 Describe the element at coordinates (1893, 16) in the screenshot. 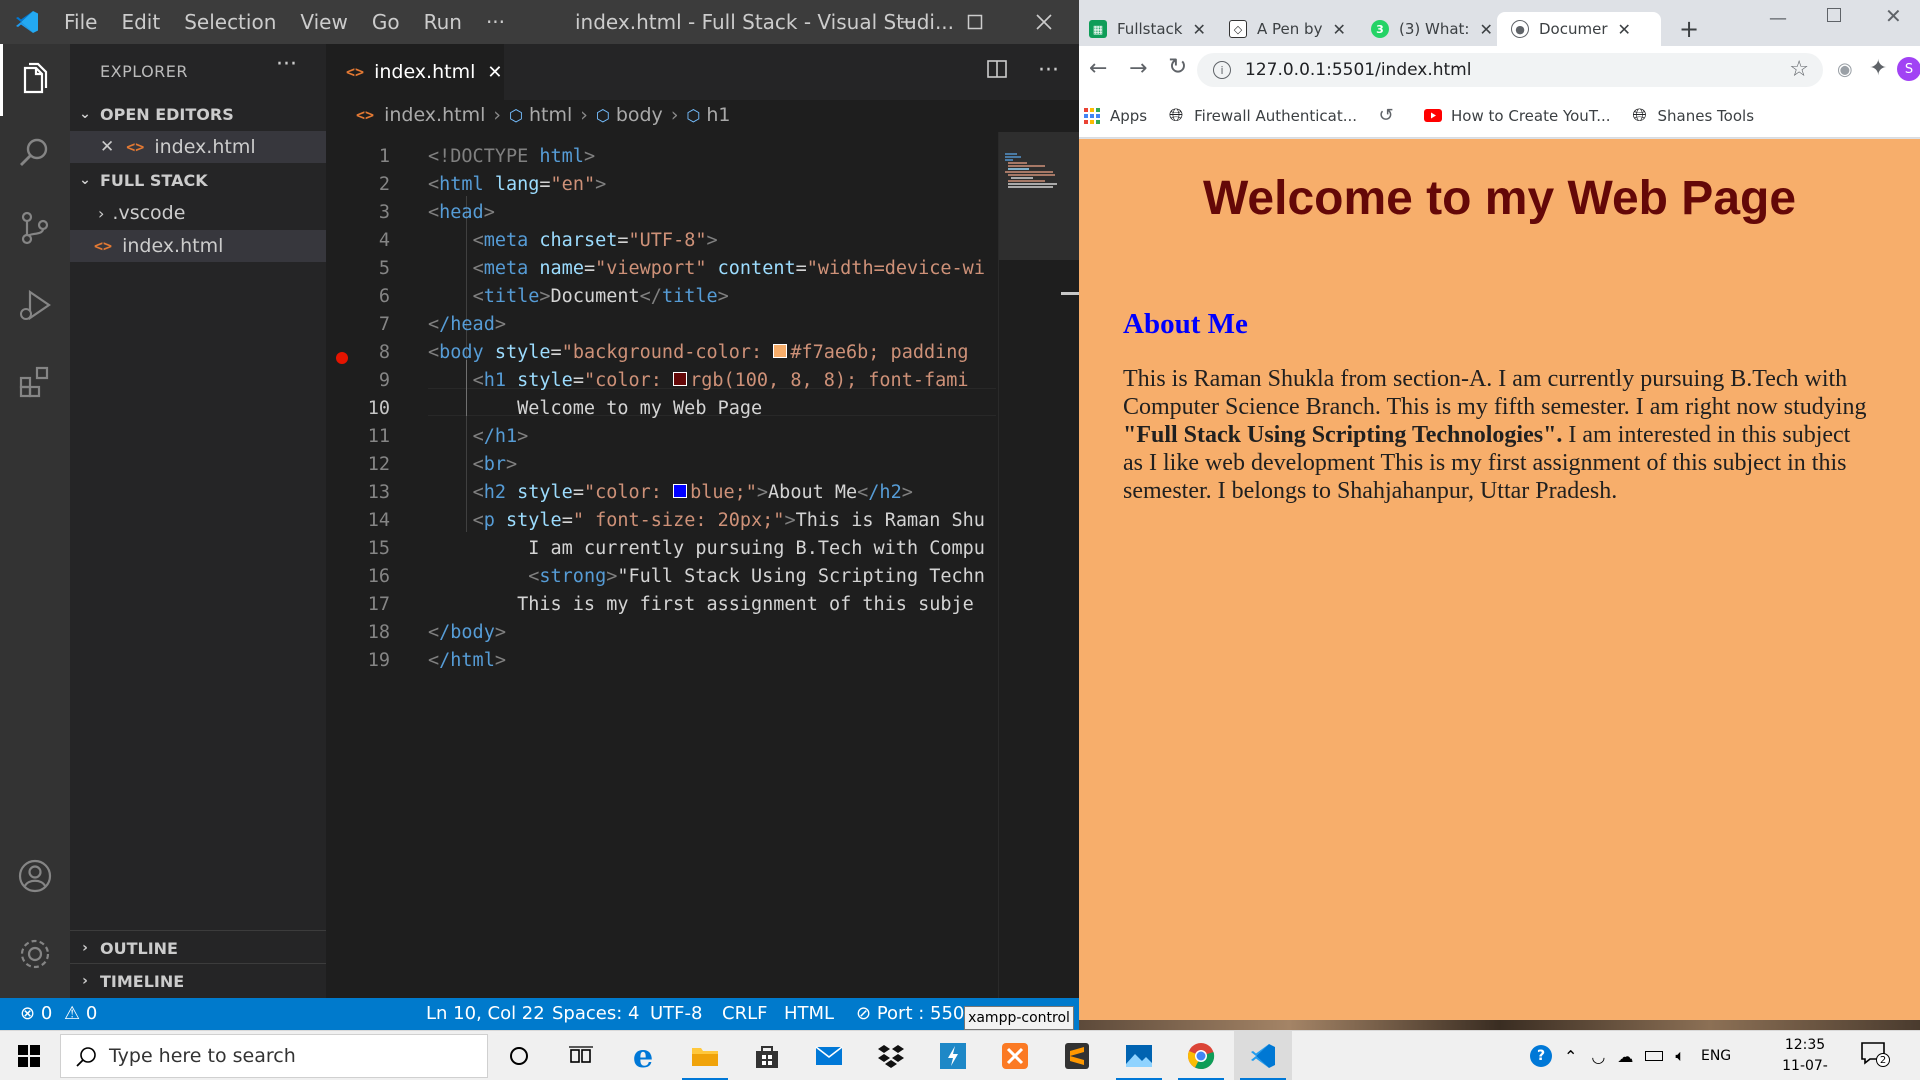

I see `window-close-button: ✕` at that location.